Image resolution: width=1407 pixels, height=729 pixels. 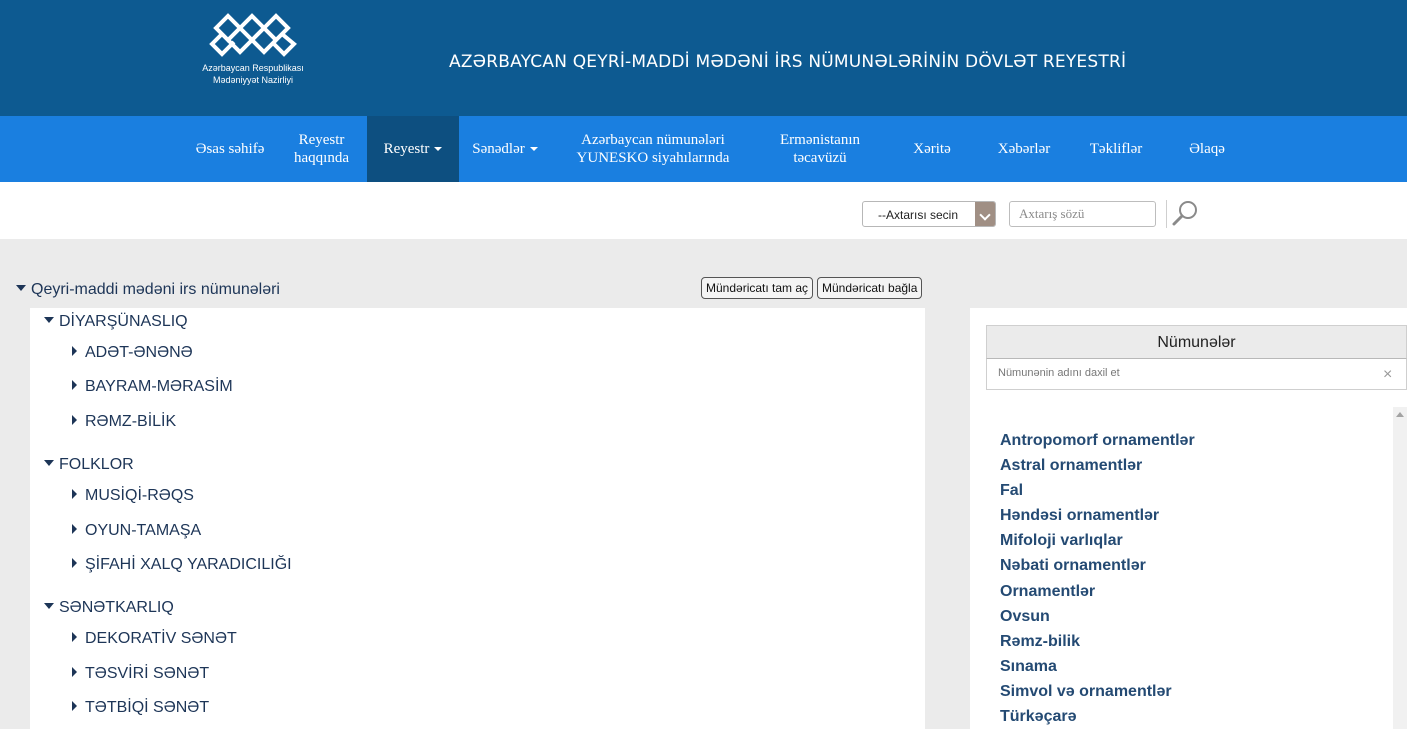 I want to click on sample-link: Ovsun, so click(x=1097, y=616).